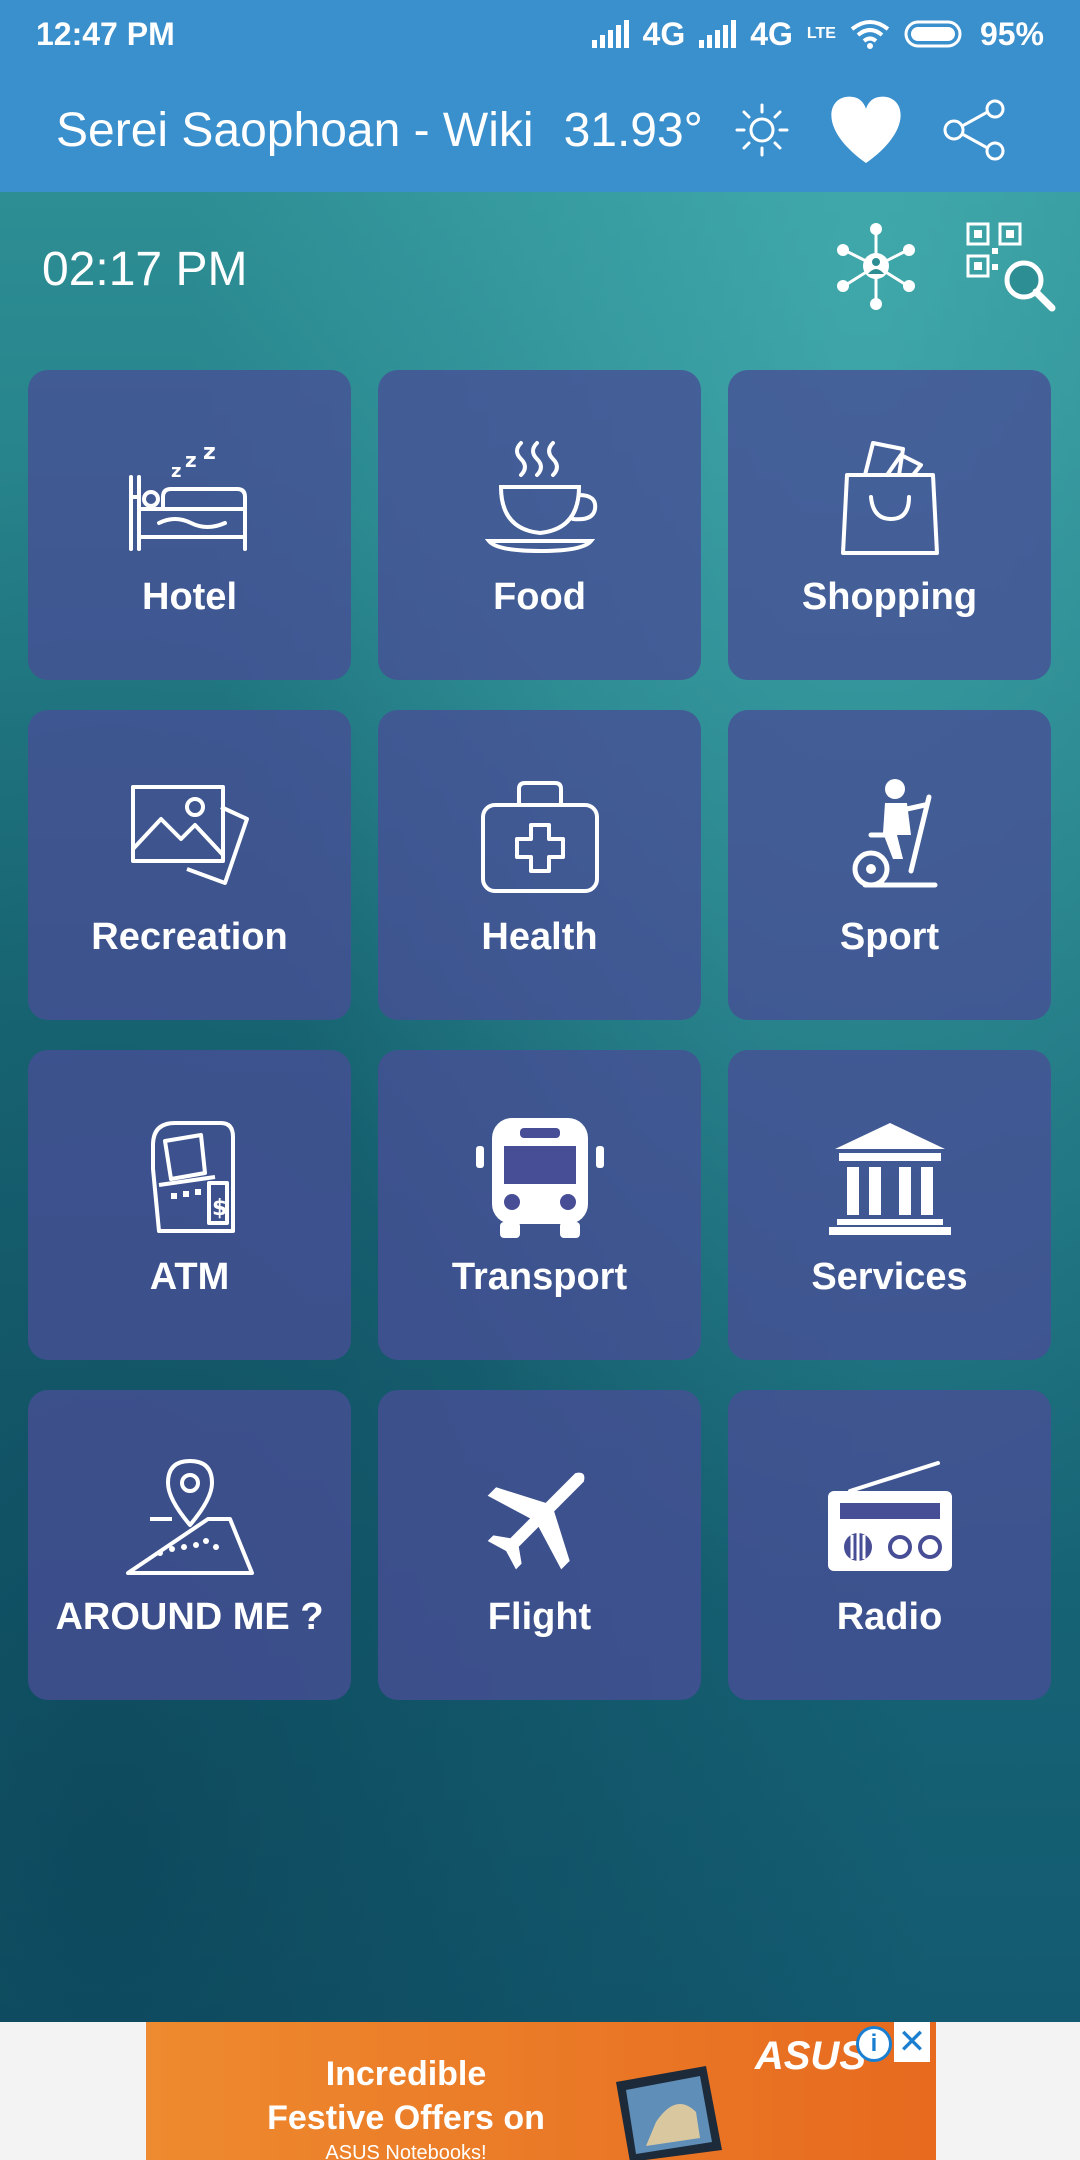 This screenshot has height=2160, width=1080. I want to click on atm-machine-icon: $, so click(192, 1176).